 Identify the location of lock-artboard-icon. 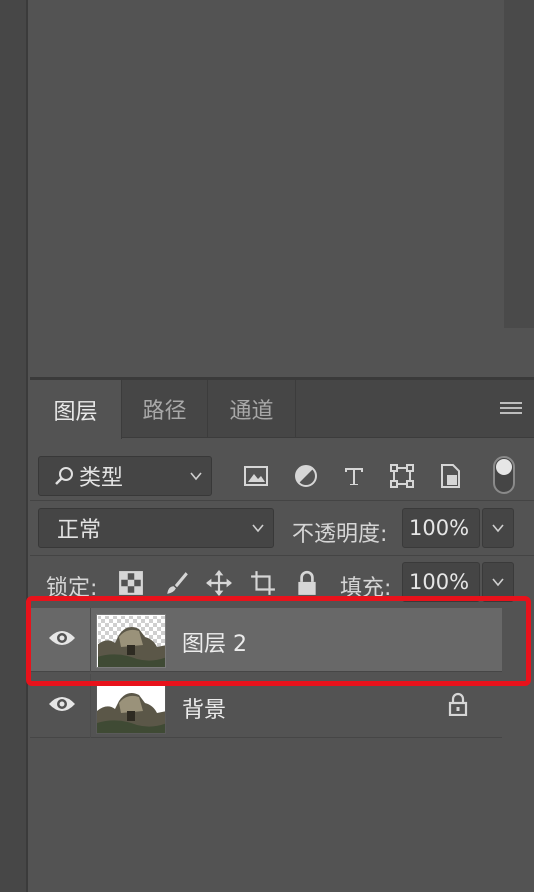
(263, 583).